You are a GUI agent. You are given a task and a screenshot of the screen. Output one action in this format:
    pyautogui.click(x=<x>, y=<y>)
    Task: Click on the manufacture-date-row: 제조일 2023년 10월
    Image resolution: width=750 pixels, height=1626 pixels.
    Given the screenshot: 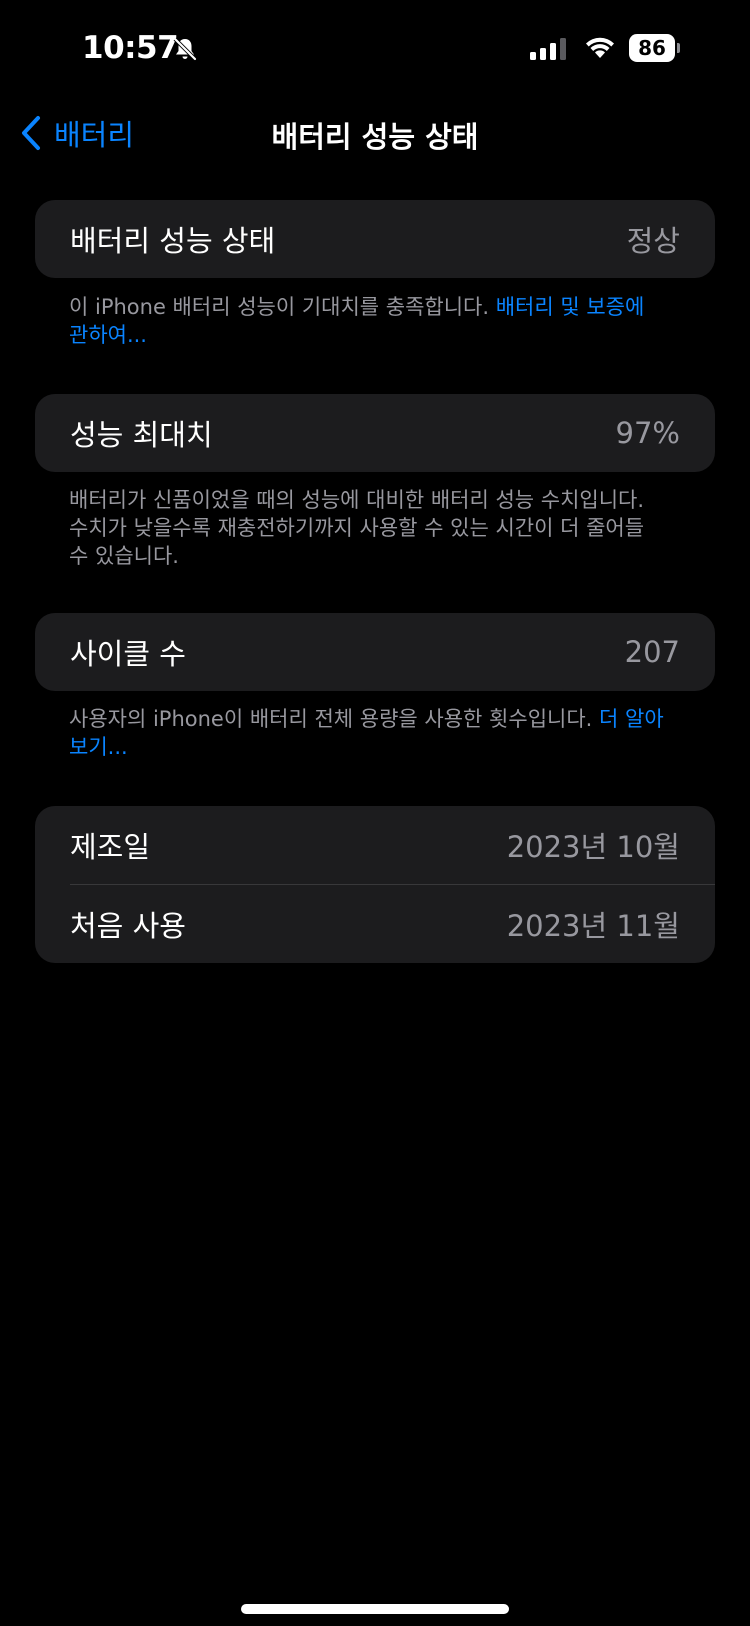 What is the action you would take?
    pyautogui.click(x=375, y=845)
    